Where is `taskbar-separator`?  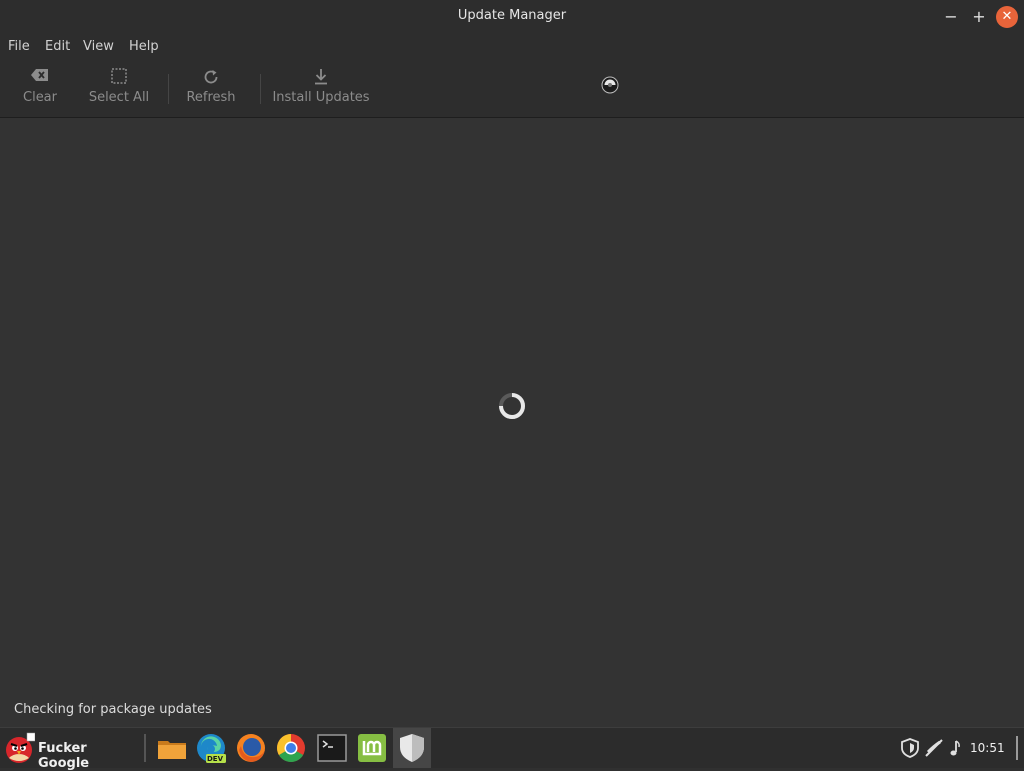 taskbar-separator is located at coordinates (145, 748).